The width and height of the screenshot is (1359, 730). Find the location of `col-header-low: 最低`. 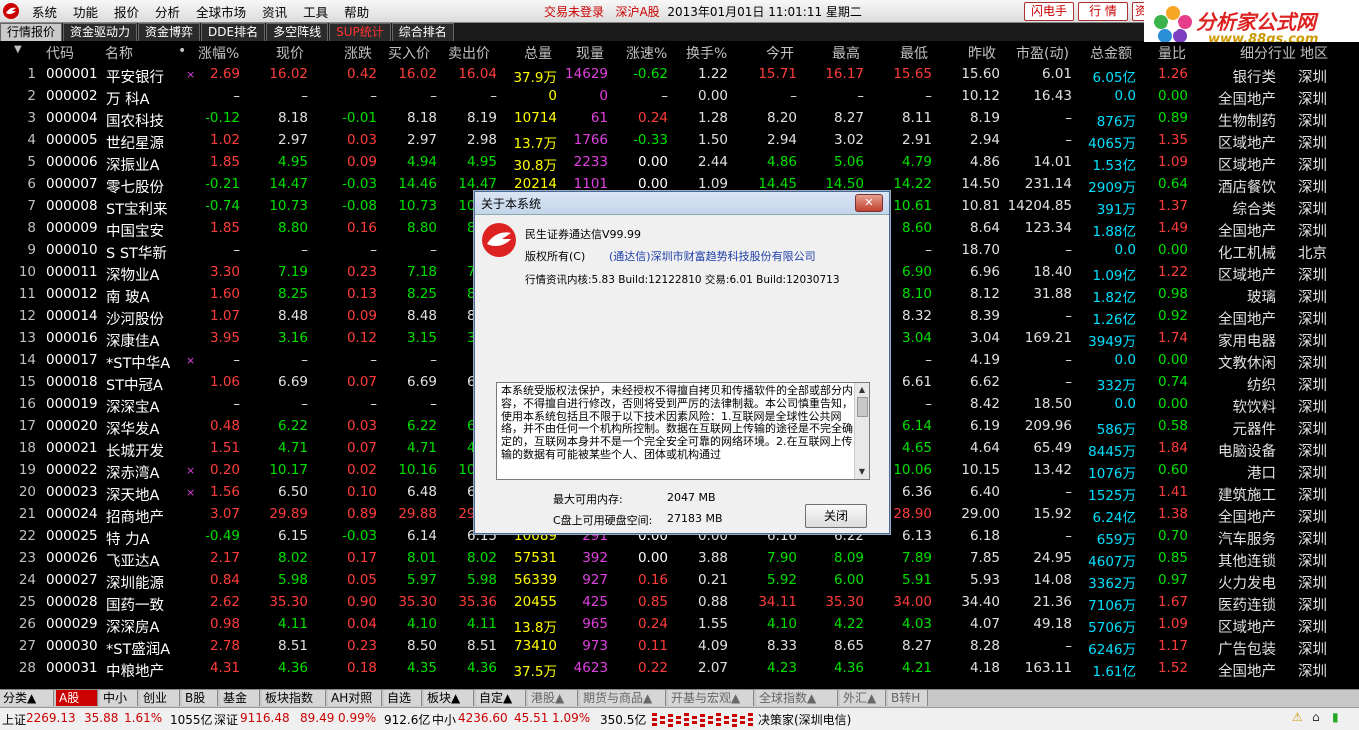

col-header-low: 最低 is located at coordinates (914, 53).